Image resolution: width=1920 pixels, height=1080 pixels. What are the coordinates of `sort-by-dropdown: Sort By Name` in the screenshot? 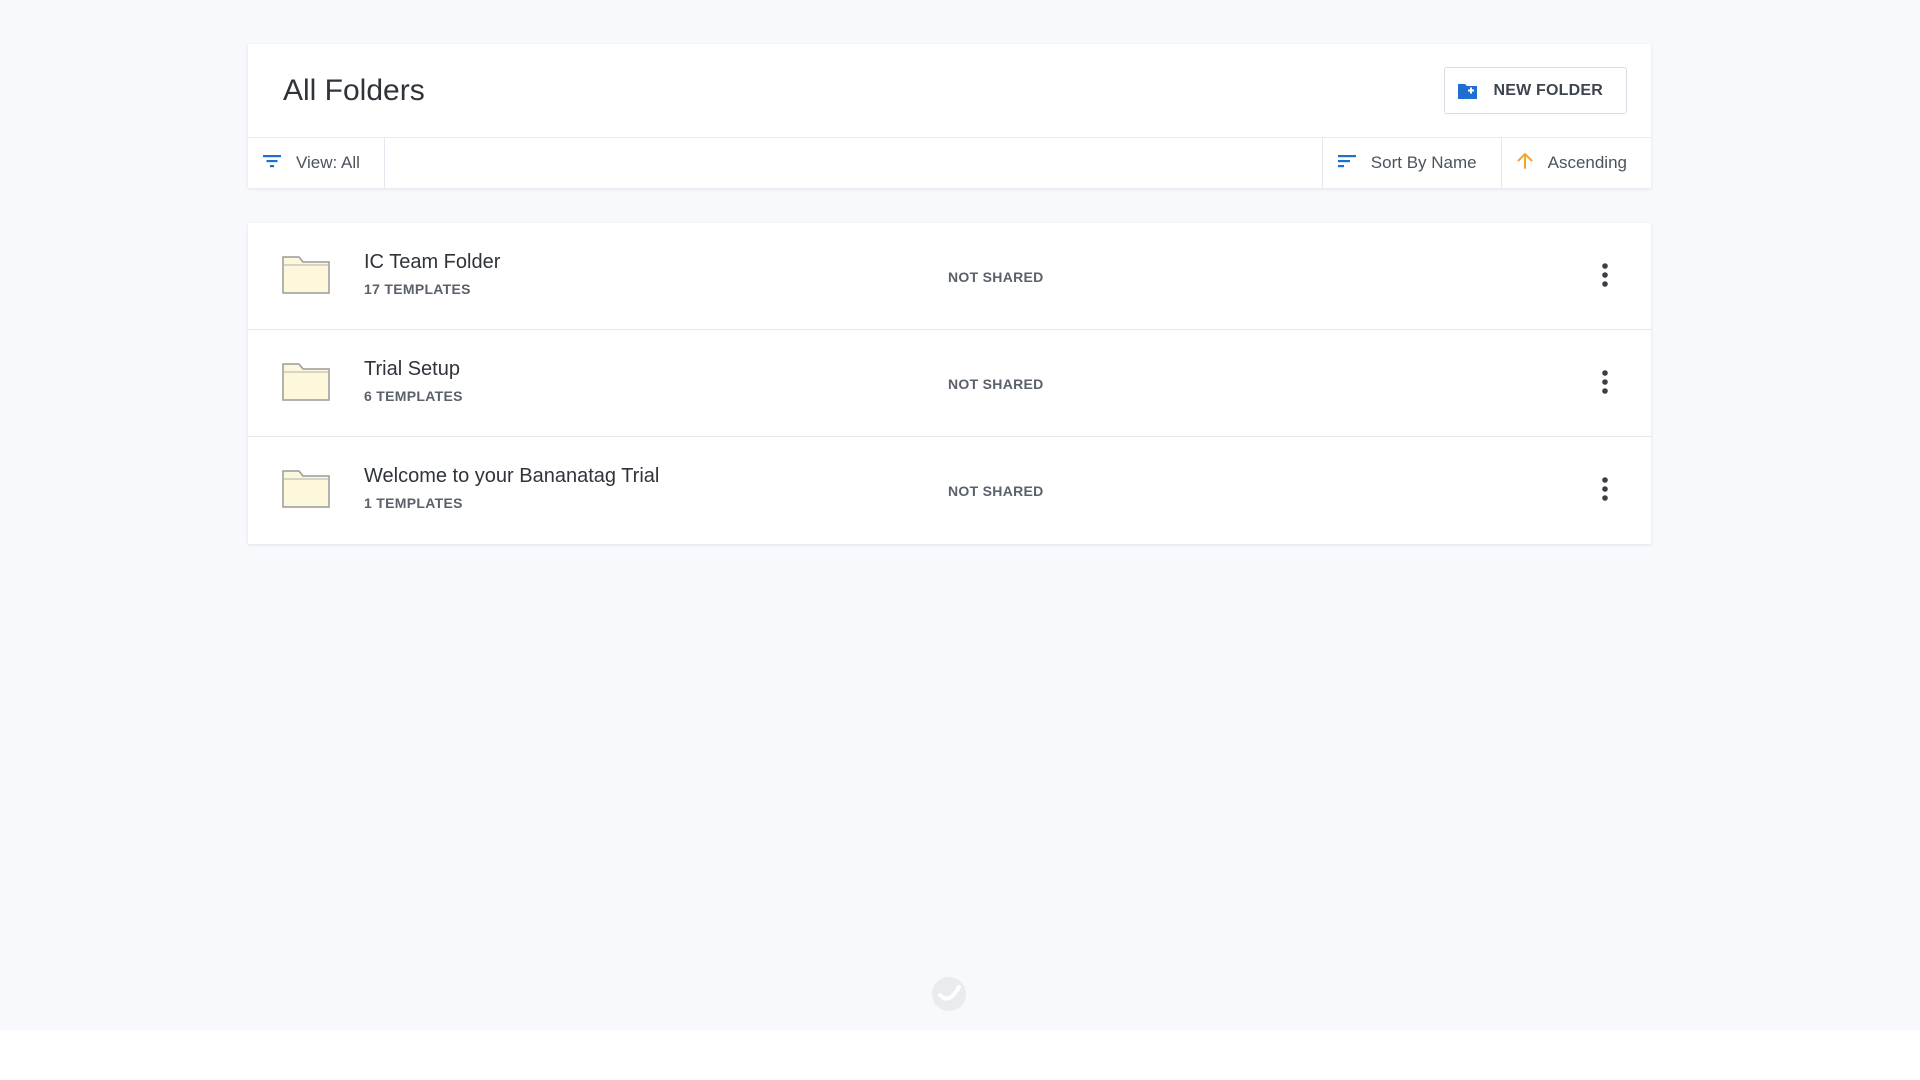 It's located at (1411, 163).